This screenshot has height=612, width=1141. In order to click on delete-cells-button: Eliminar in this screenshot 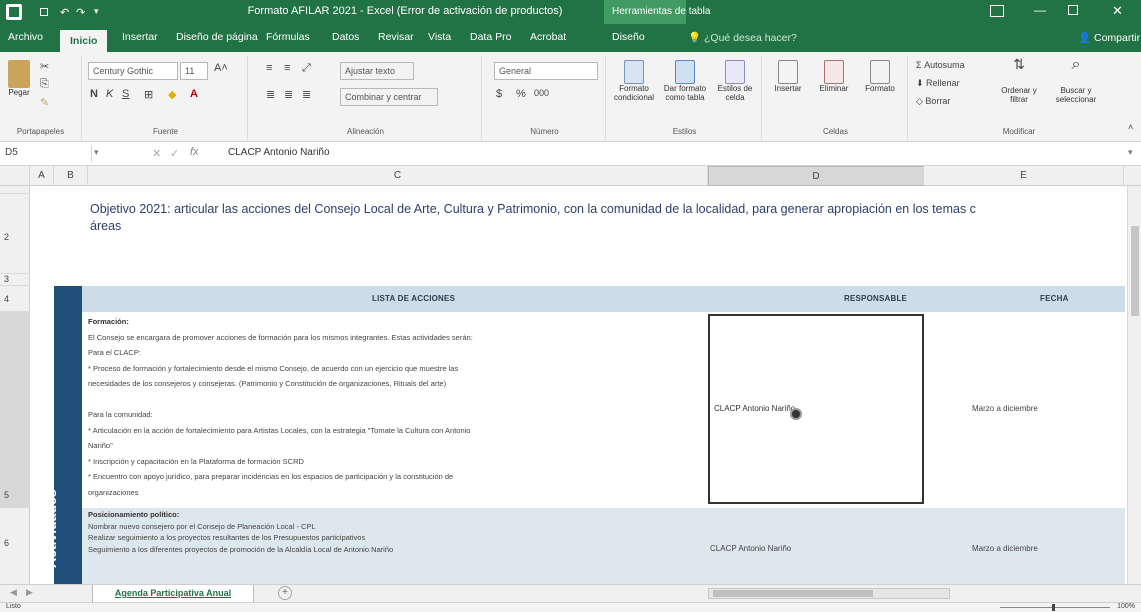, I will do `click(834, 76)`.